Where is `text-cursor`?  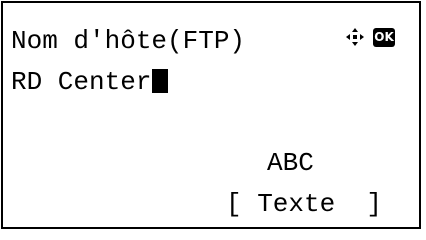
text-cursor is located at coordinates (160, 81).